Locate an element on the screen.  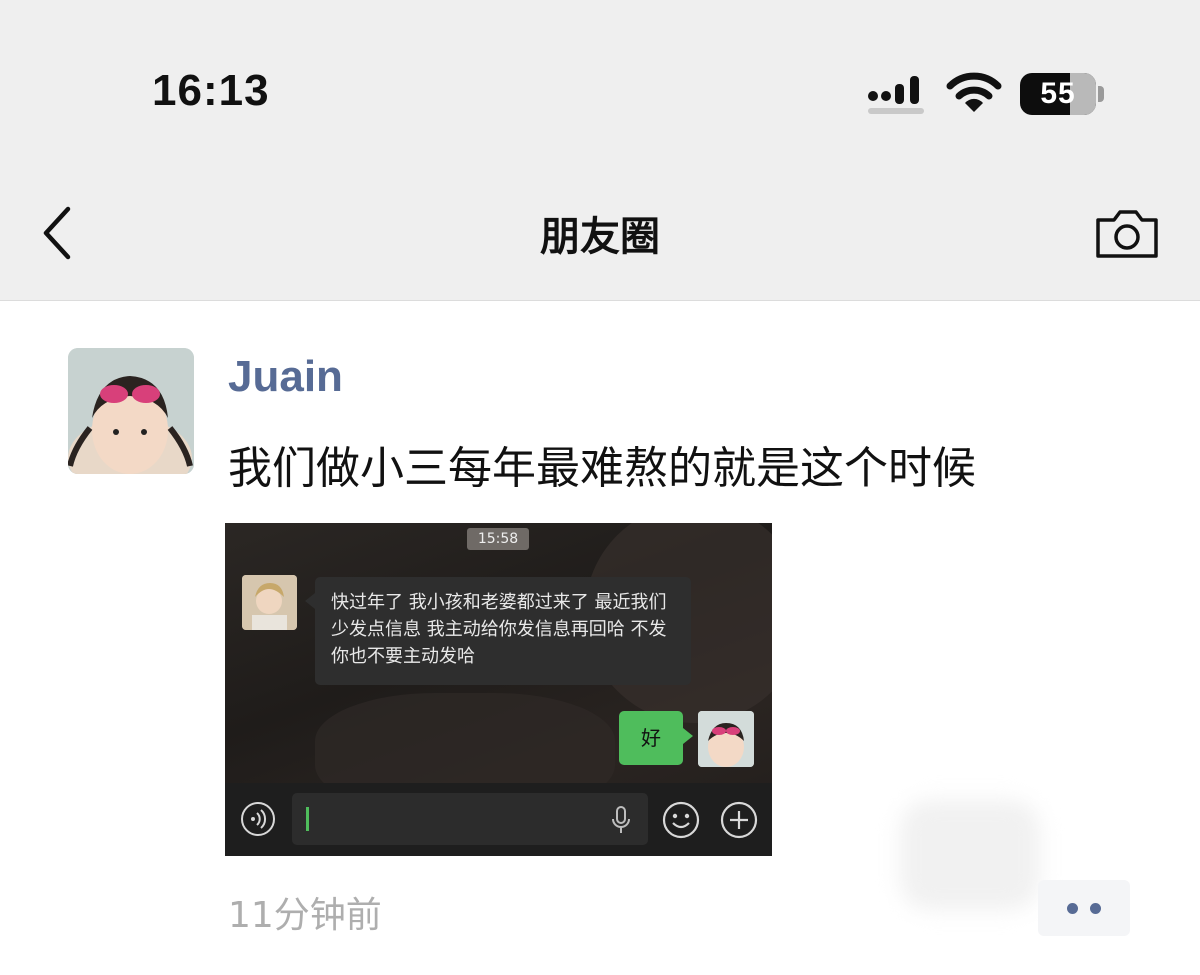
signal-icon is located at coordinates (896, 95).